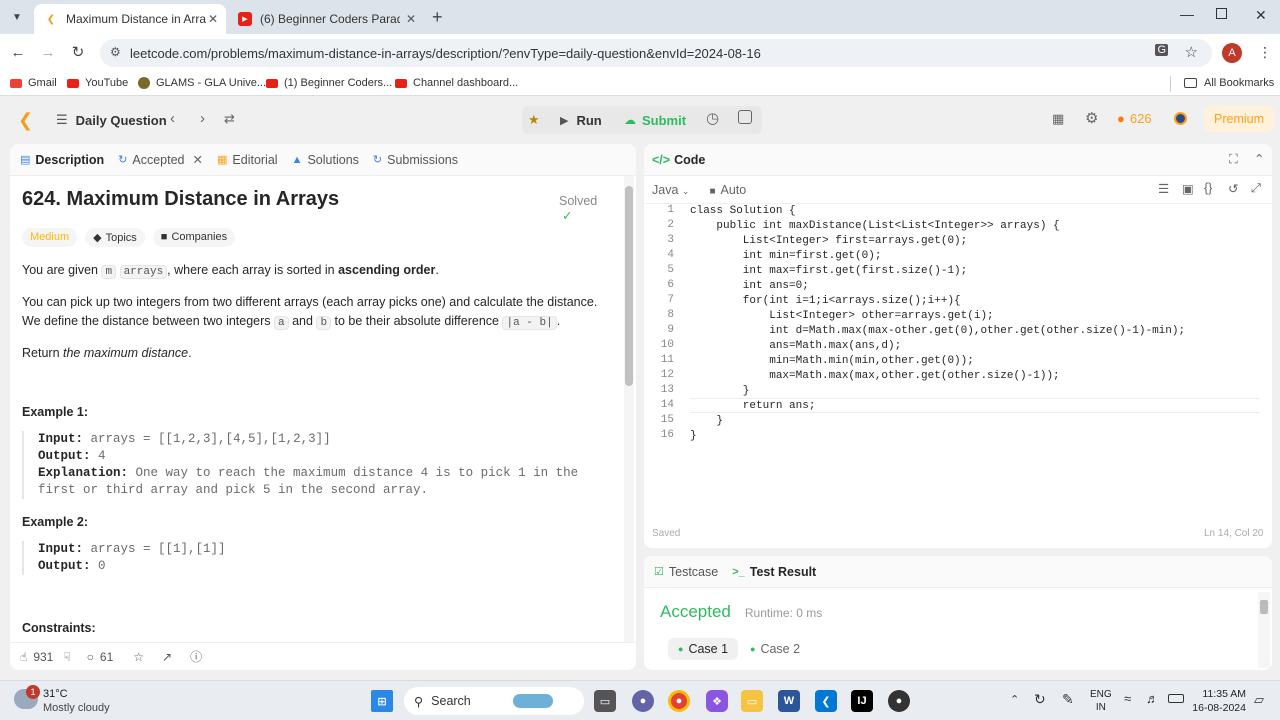 The image size is (1280, 720). Describe the element at coordinates (25, 120) in the screenshot. I see `leetcode-logo-icon: ❮` at that location.